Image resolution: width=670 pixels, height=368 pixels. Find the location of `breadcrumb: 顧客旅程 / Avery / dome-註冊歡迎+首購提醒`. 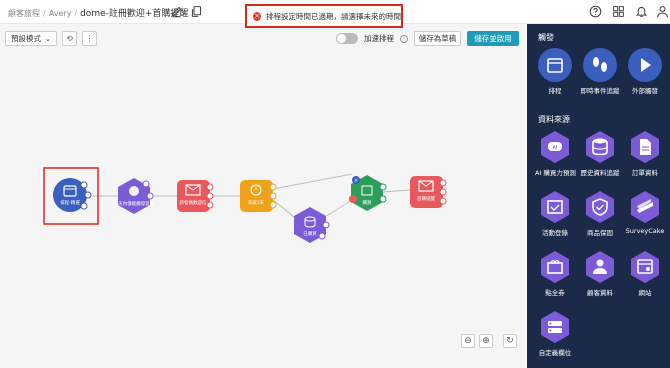

breadcrumb: 顧客旅程 / Avery / dome-註冊歡迎+首購提醒 is located at coordinates (98, 14).